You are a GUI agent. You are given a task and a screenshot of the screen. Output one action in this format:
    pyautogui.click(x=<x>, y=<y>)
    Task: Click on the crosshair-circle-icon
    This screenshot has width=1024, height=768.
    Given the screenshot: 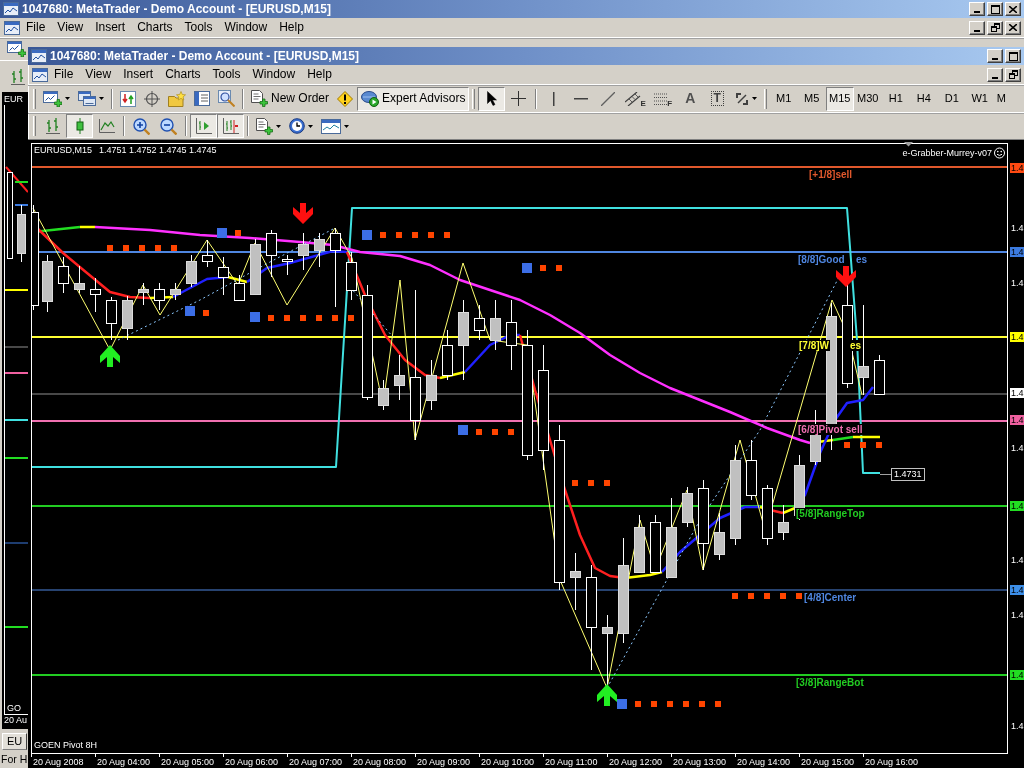 What is the action you would take?
    pyautogui.click(x=152, y=98)
    